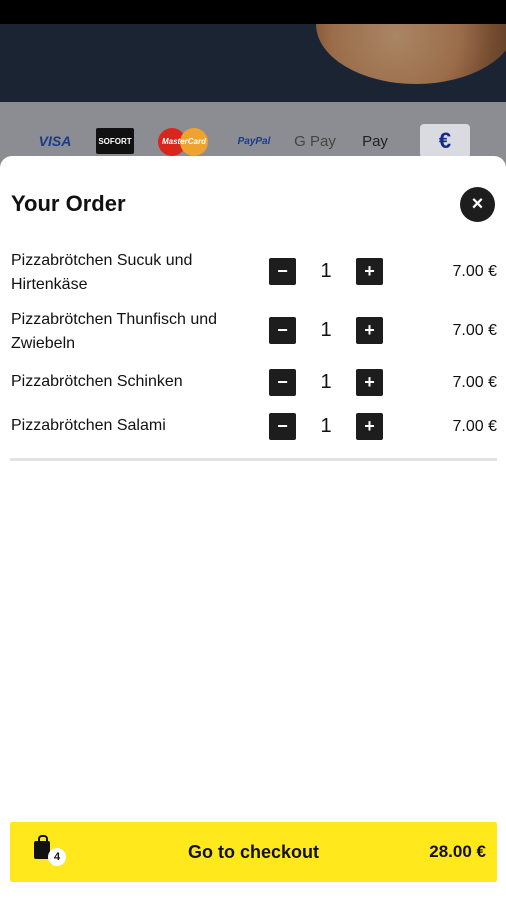 Image resolution: width=506 pixels, height=900 pixels. What do you see at coordinates (253, 63) in the screenshot?
I see `restaurant-banner` at bounding box center [253, 63].